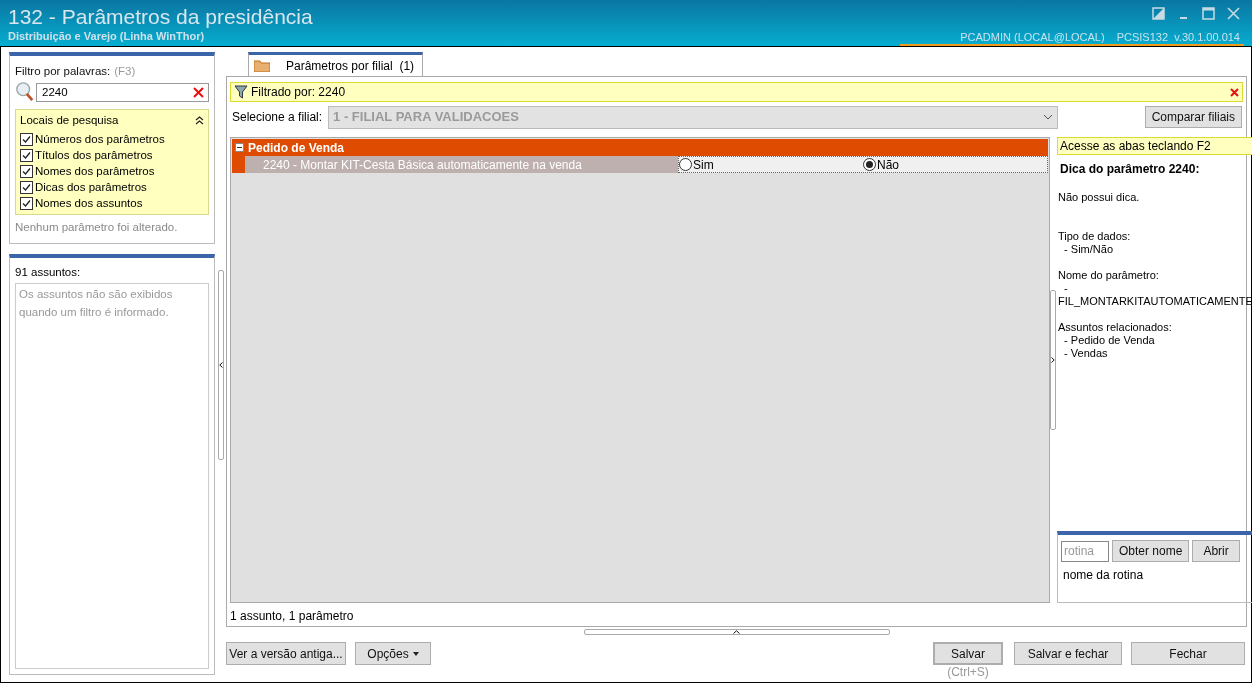 The height and width of the screenshot is (683, 1252). What do you see at coordinates (94, 155) in the screenshot?
I see `checkbox-label: Títulos dos parâmetros` at bounding box center [94, 155].